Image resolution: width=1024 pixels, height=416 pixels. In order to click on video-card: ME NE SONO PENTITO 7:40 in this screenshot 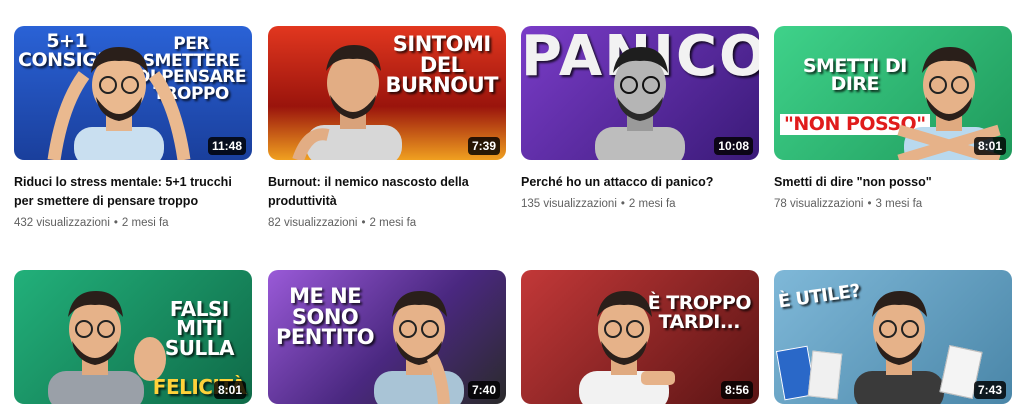, I will do `click(387, 337)`.